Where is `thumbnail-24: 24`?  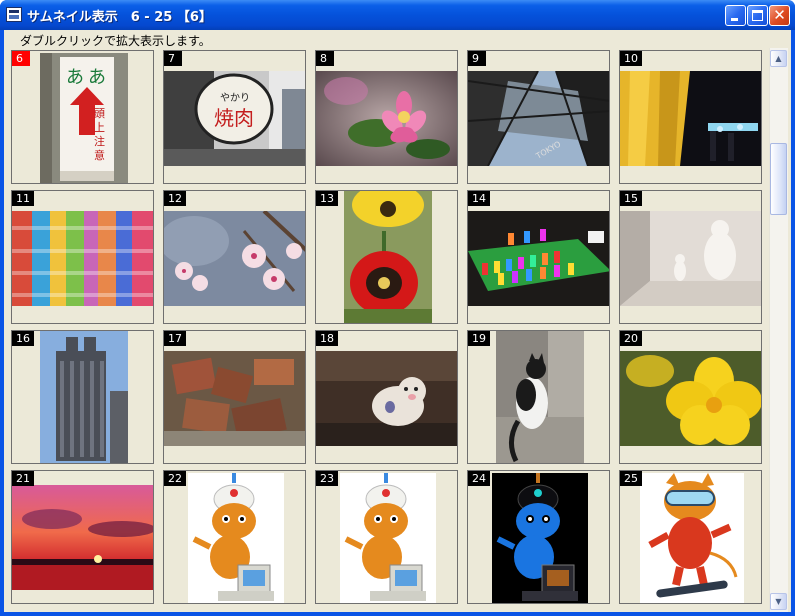
thumbnail-24: 24 is located at coordinates (538, 537).